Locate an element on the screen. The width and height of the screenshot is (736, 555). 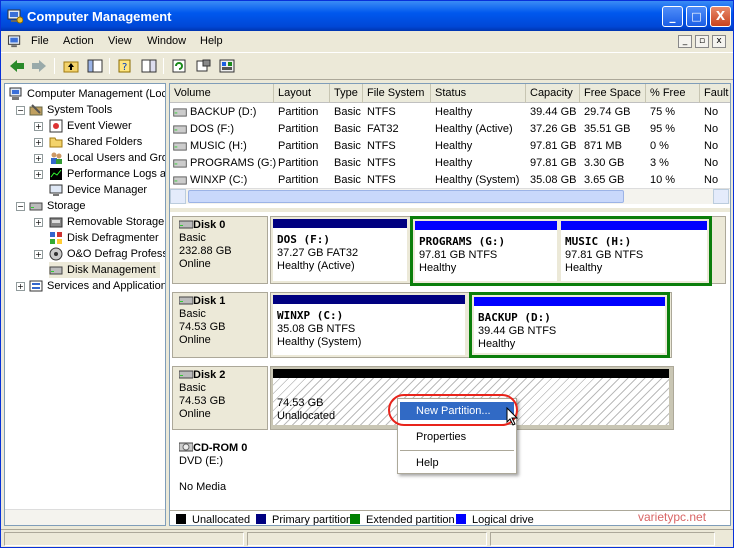
partition-backup-d: BACKUP (D:) 39.44 GB NTFS Healthy is located at coordinates (569, 325).